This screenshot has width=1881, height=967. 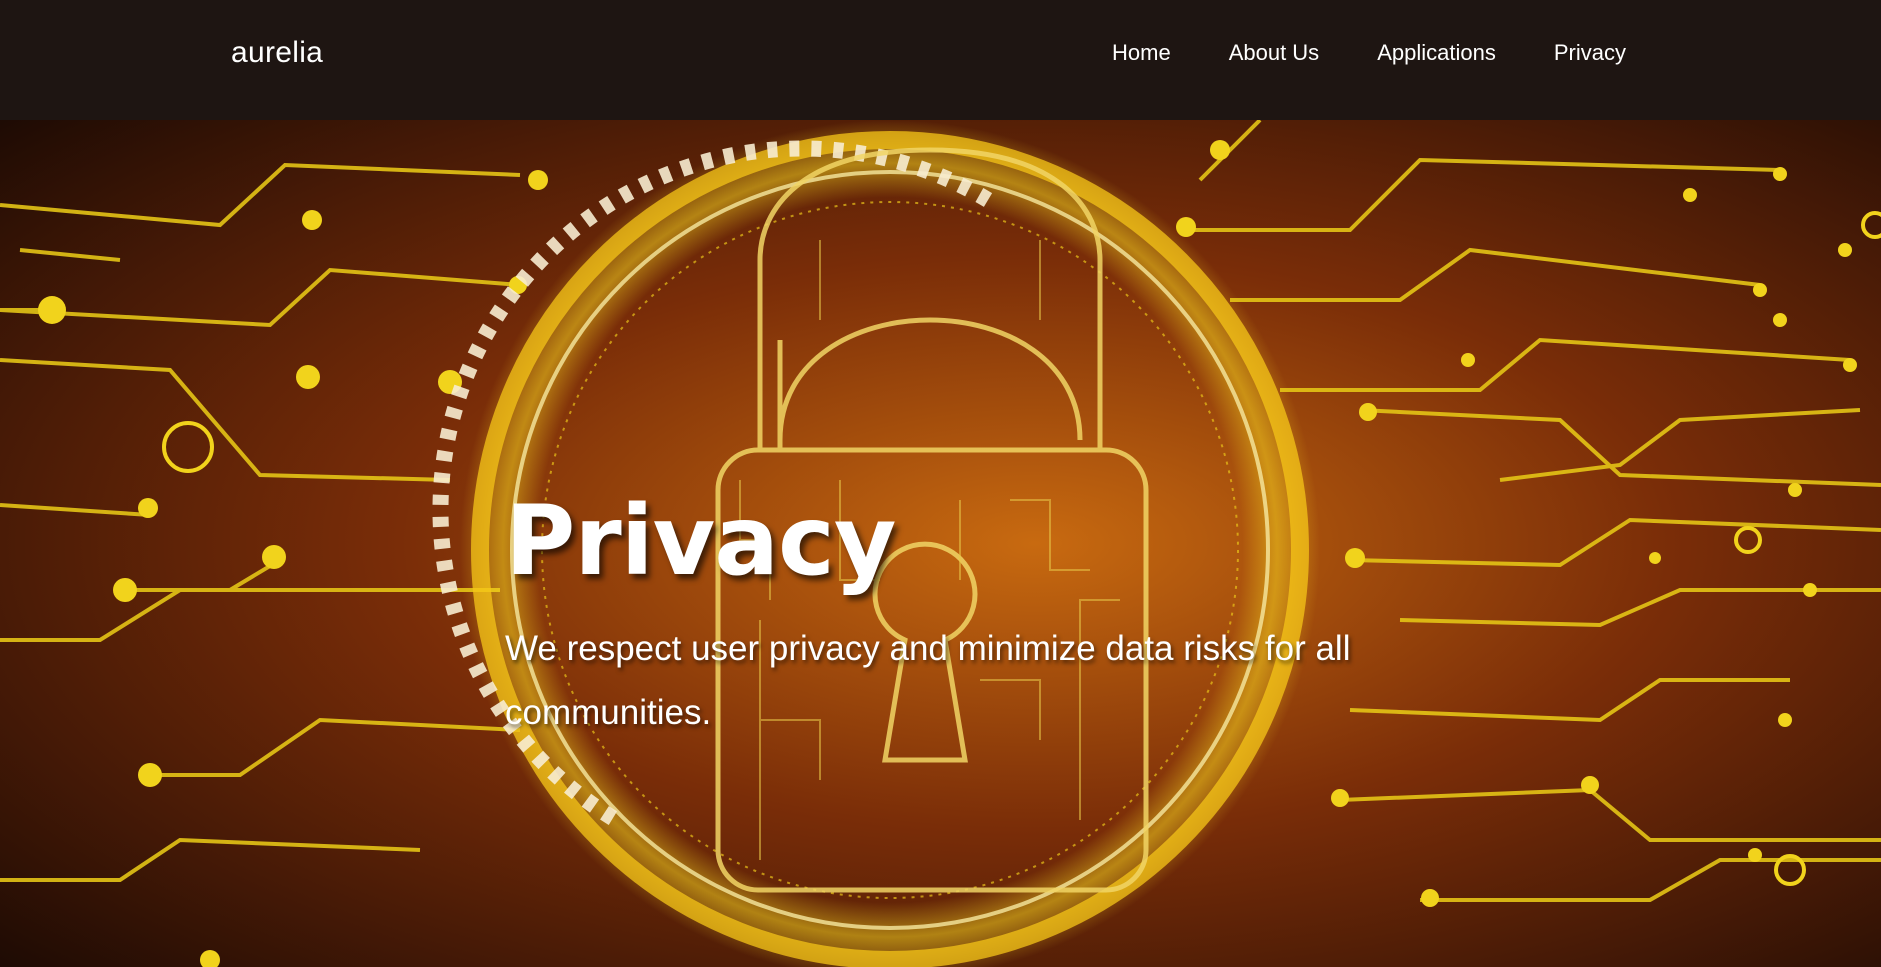 I want to click on nav-link-applications: Applications, so click(x=1436, y=53).